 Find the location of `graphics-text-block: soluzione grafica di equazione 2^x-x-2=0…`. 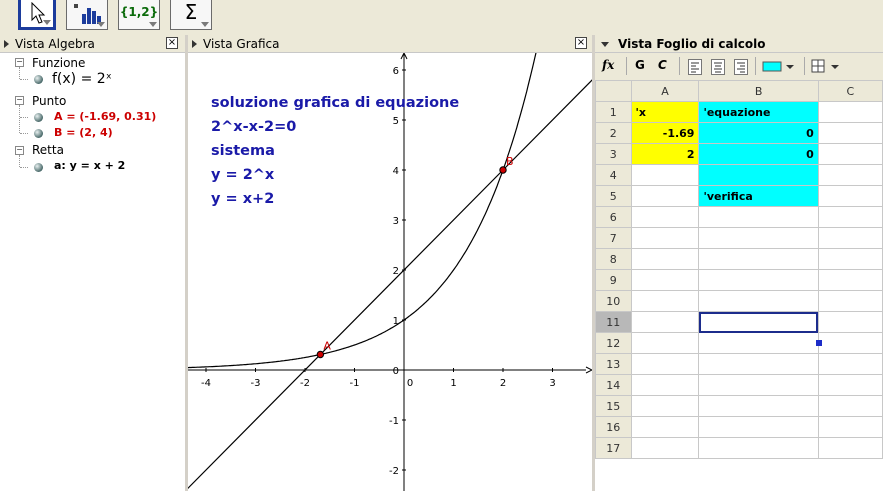

graphics-text-block: soluzione grafica di equazione 2^x-x-2=0… is located at coordinates (335, 151).